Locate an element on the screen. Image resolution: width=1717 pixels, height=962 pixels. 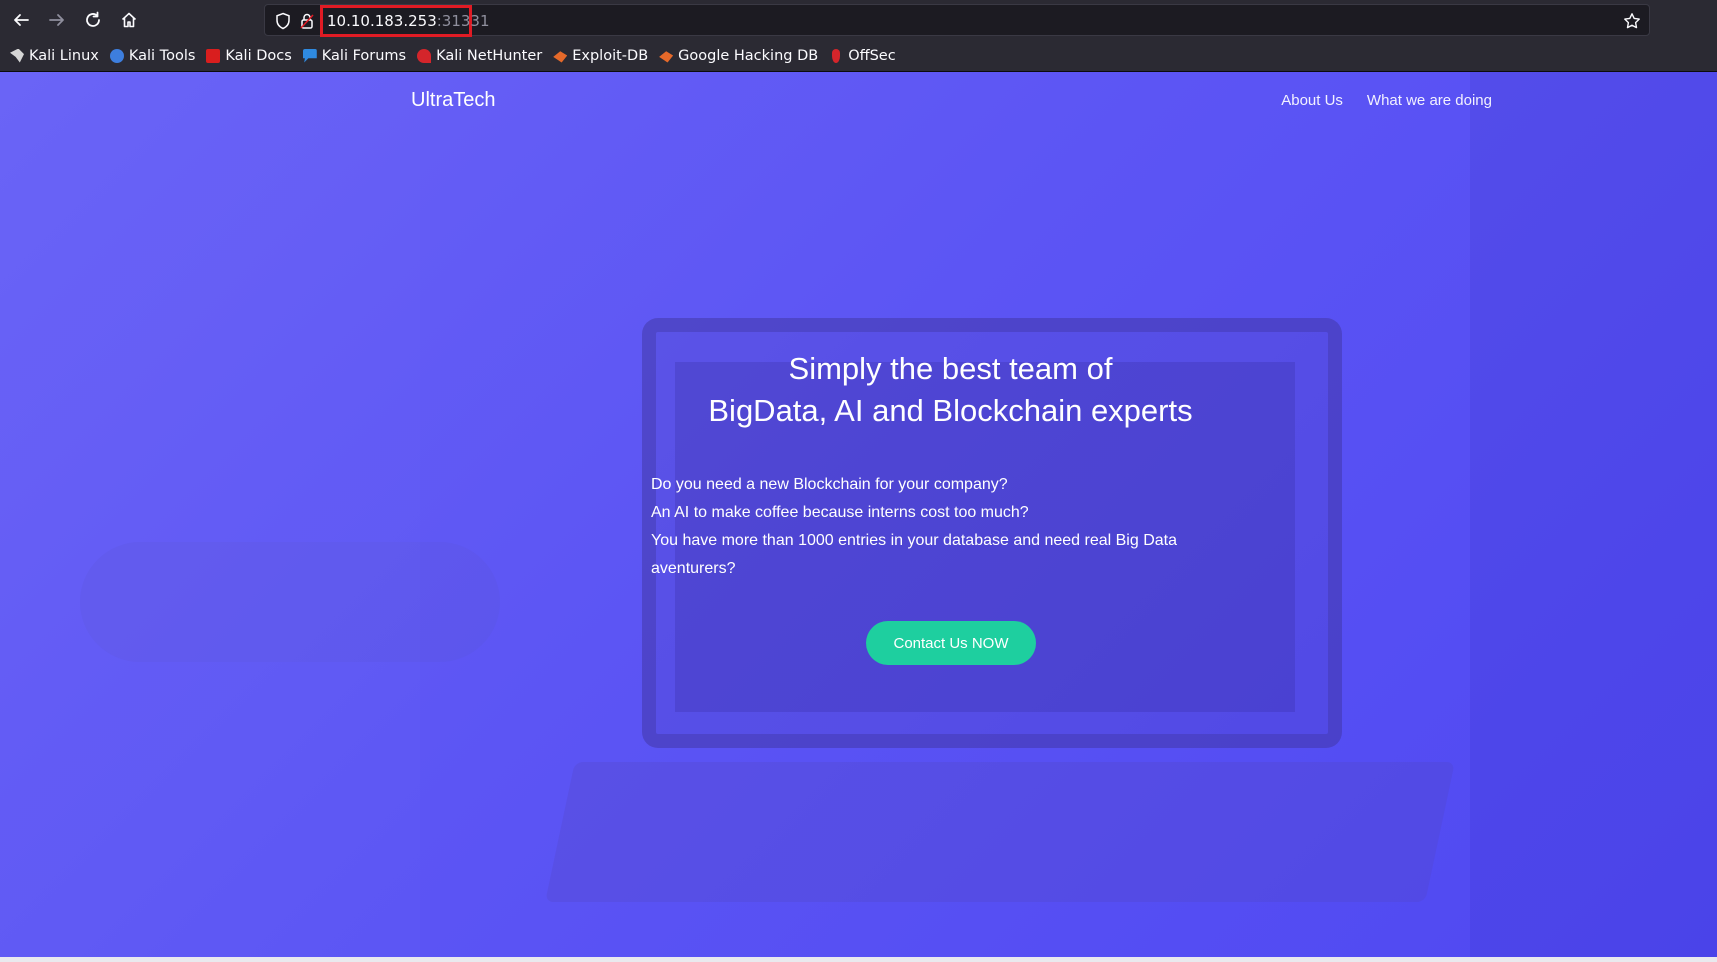
bookmark-kali-docs: Kali Docs is located at coordinates (249, 55).